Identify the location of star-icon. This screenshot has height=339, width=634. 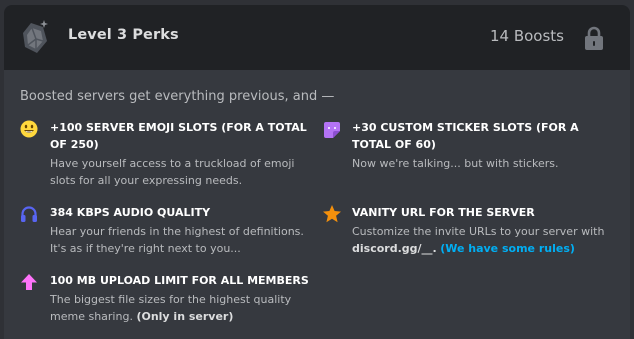
(332, 214).